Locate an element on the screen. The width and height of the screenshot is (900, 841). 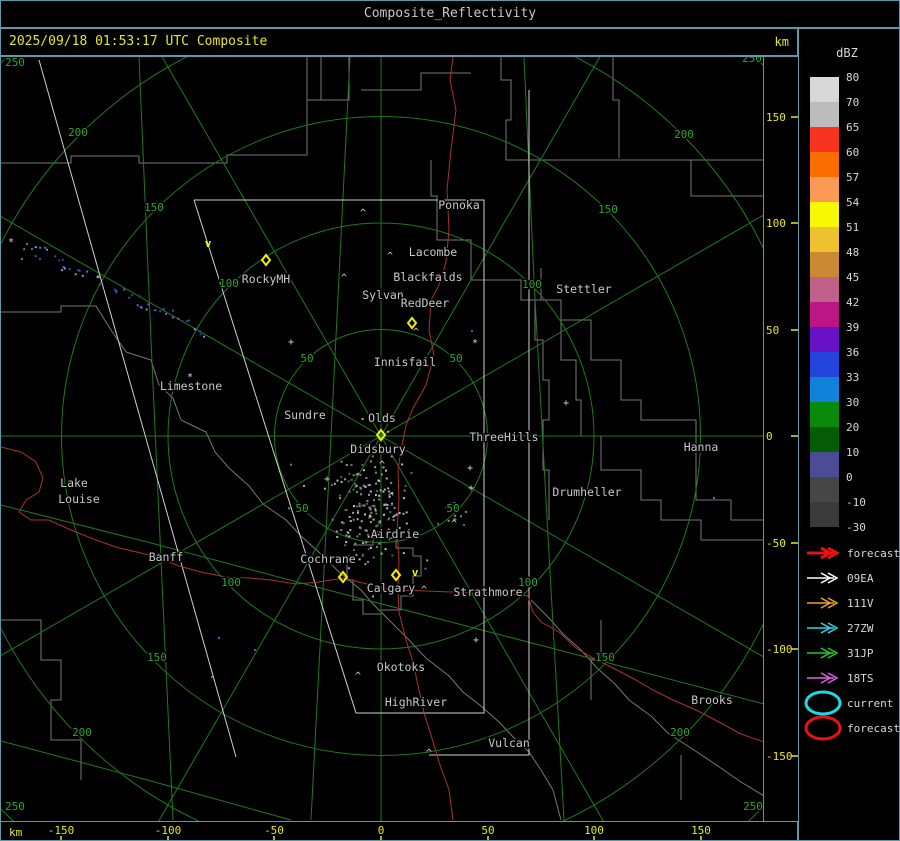
right-axis: 150 100 50 0 -50 -100 -150 is located at coordinates (781, 439).